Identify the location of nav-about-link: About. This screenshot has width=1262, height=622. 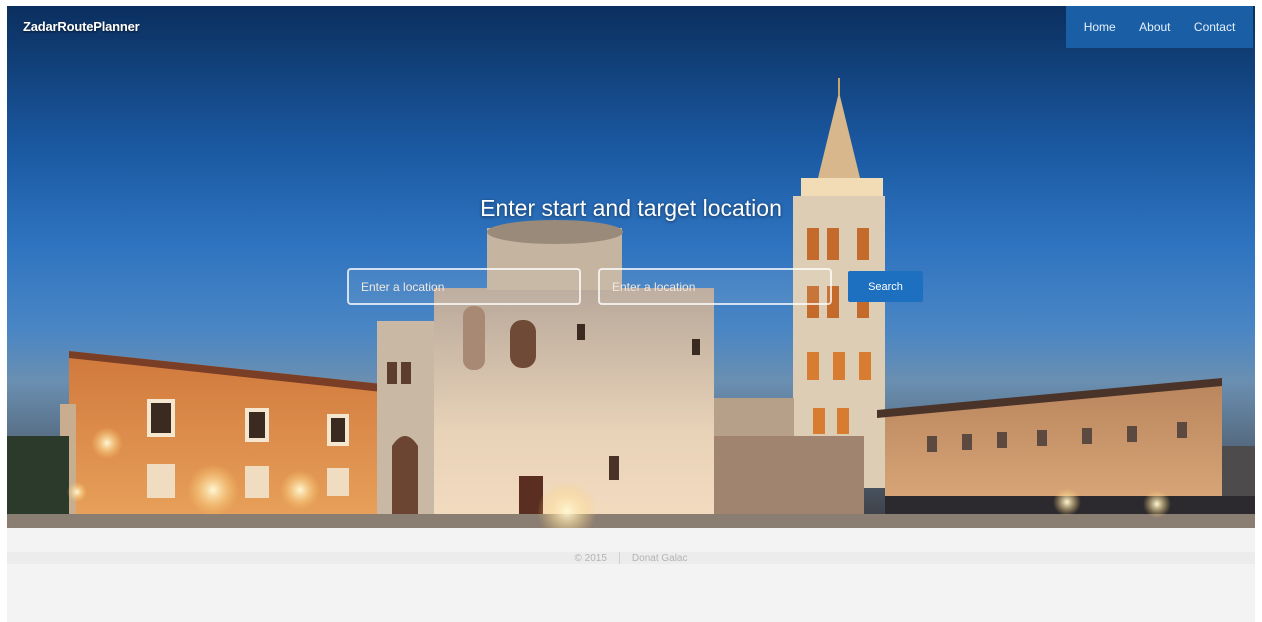
(1154, 27).